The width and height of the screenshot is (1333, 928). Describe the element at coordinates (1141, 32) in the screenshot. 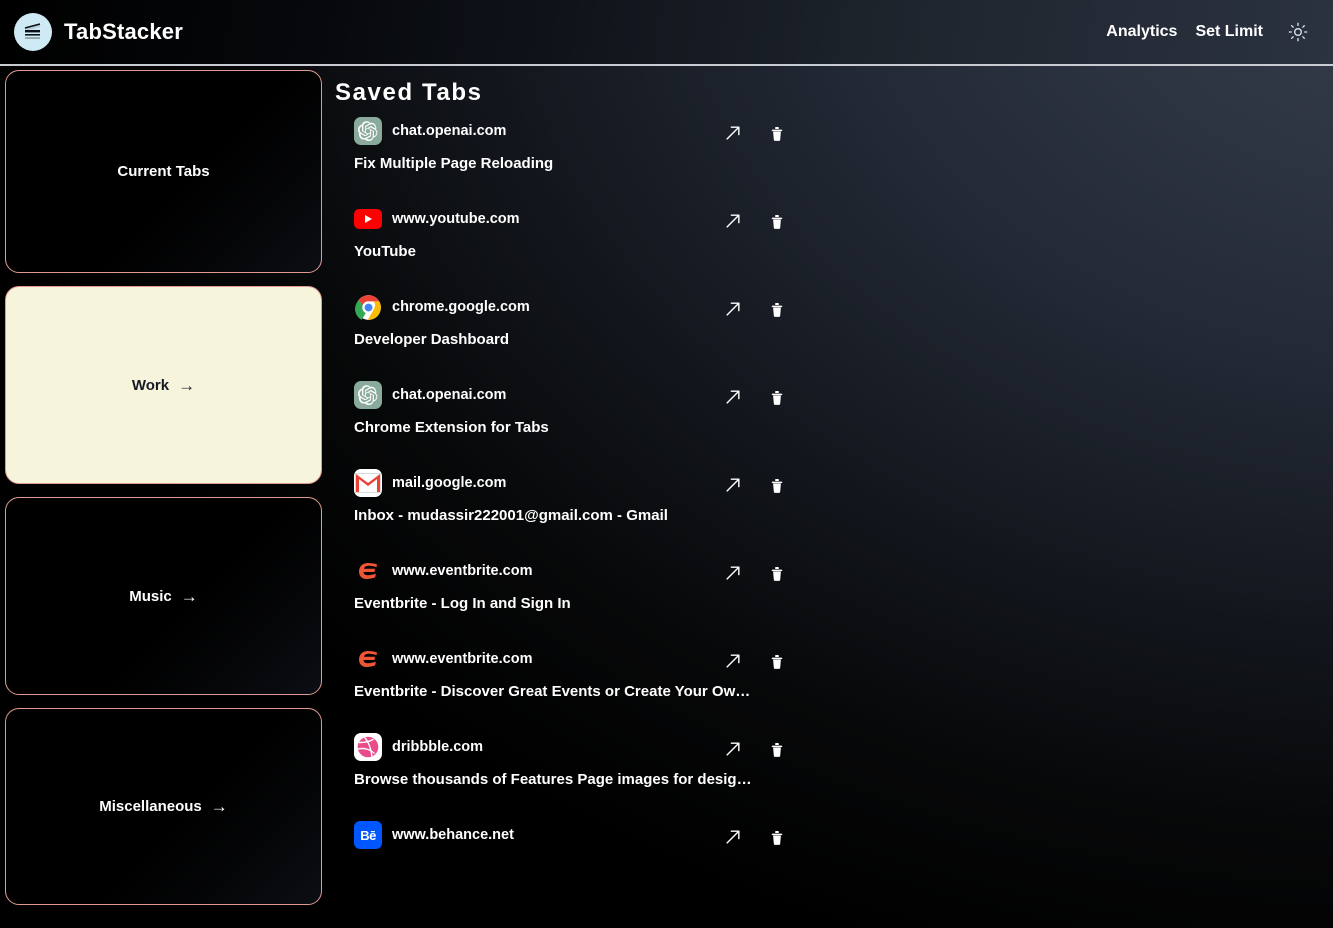

I see `nav-link-analytics: Analytics` at that location.